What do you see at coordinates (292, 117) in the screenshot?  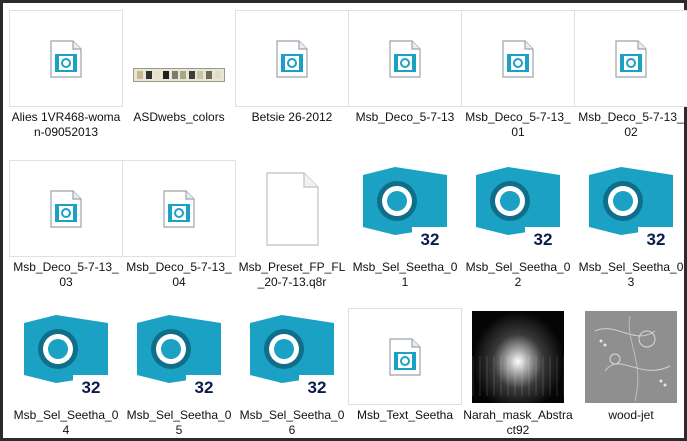 I see `file-label: Betsie 26-2012` at bounding box center [292, 117].